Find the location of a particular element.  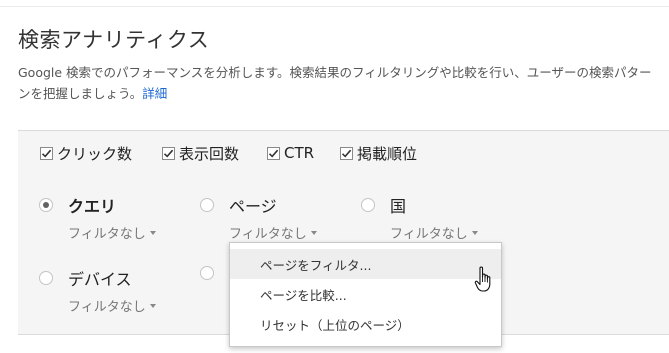

radio-page: ページ is located at coordinates (238, 205).